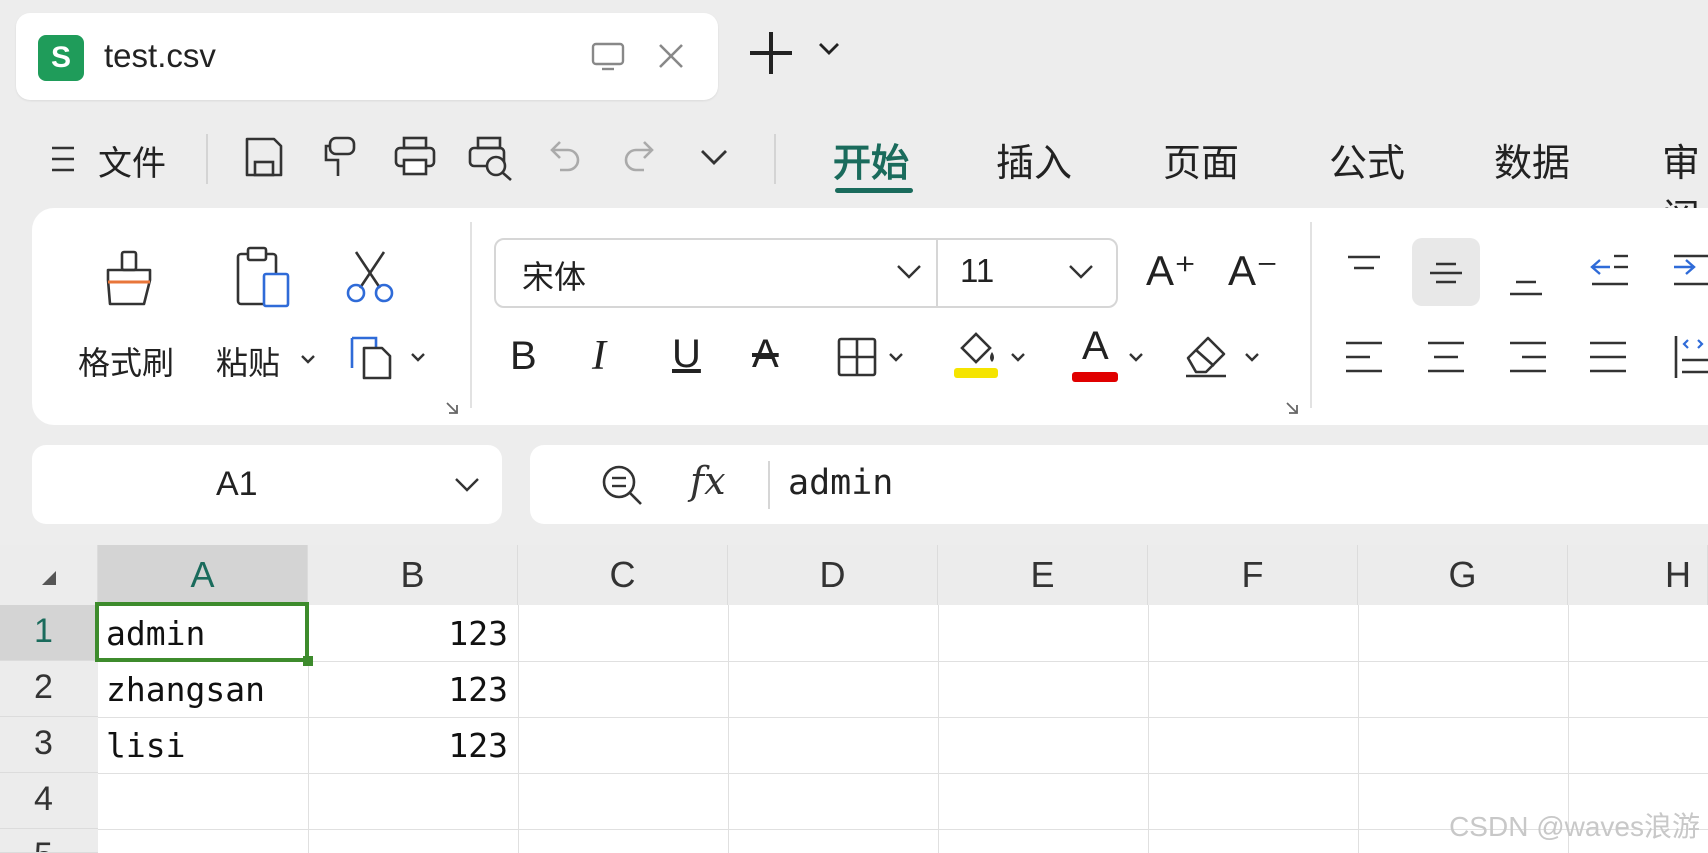 The width and height of the screenshot is (1708, 853). What do you see at coordinates (1364, 269) in the screenshot?
I see `align-top-icon` at bounding box center [1364, 269].